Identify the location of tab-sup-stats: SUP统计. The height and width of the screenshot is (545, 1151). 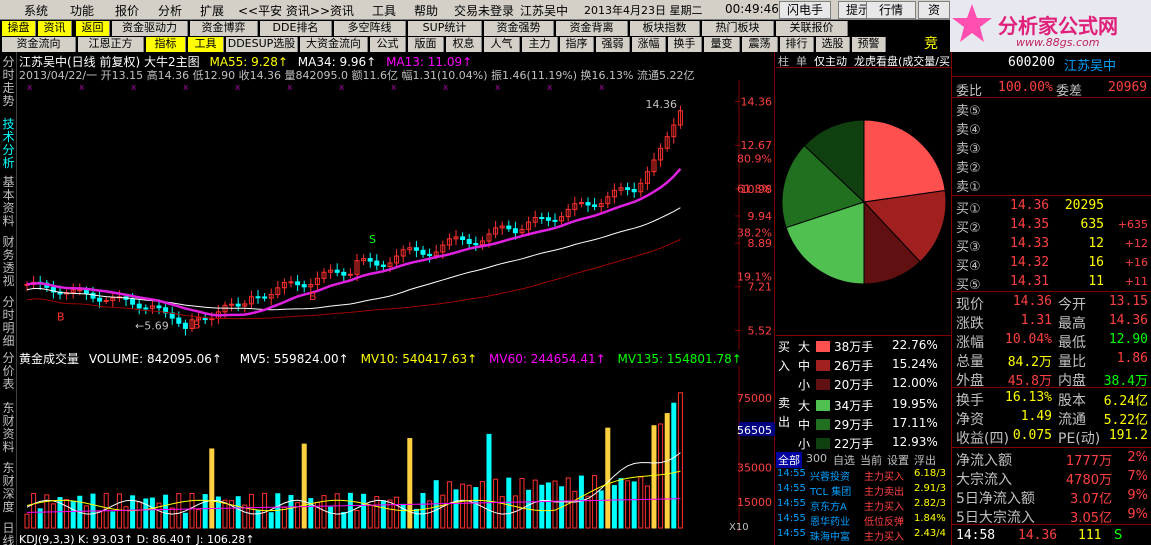
(445, 28).